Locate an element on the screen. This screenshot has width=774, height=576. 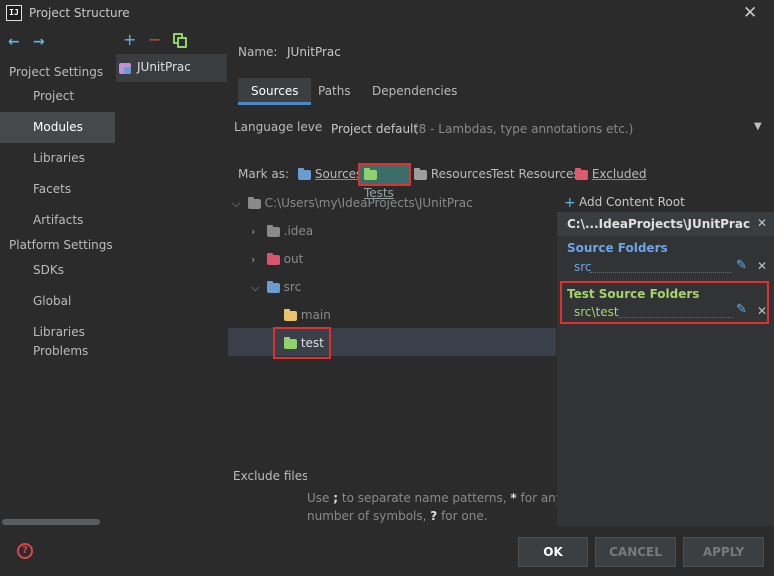
platform-settings-header: Platform Settings is located at coordinates (61, 245).